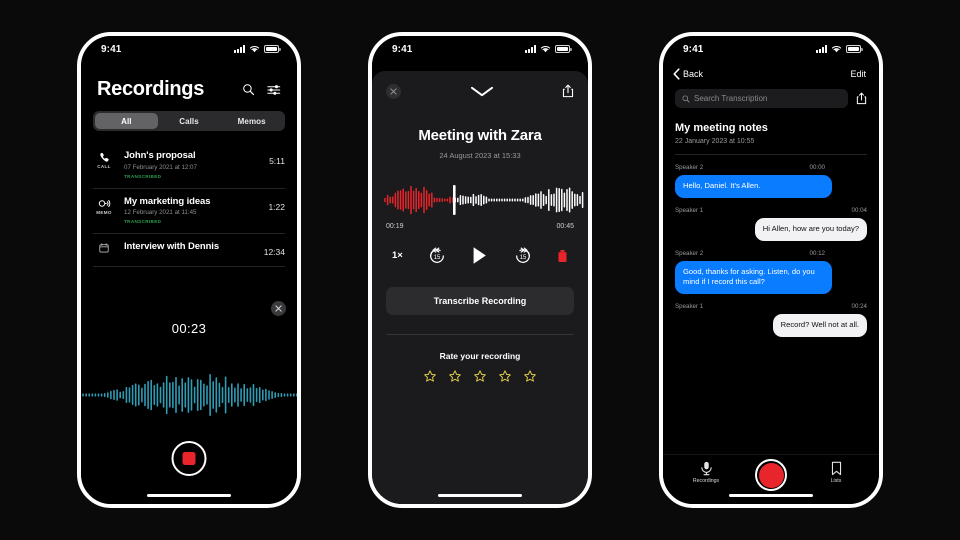  I want to click on turn-speaker-1: Speaker 1, so click(689, 210).